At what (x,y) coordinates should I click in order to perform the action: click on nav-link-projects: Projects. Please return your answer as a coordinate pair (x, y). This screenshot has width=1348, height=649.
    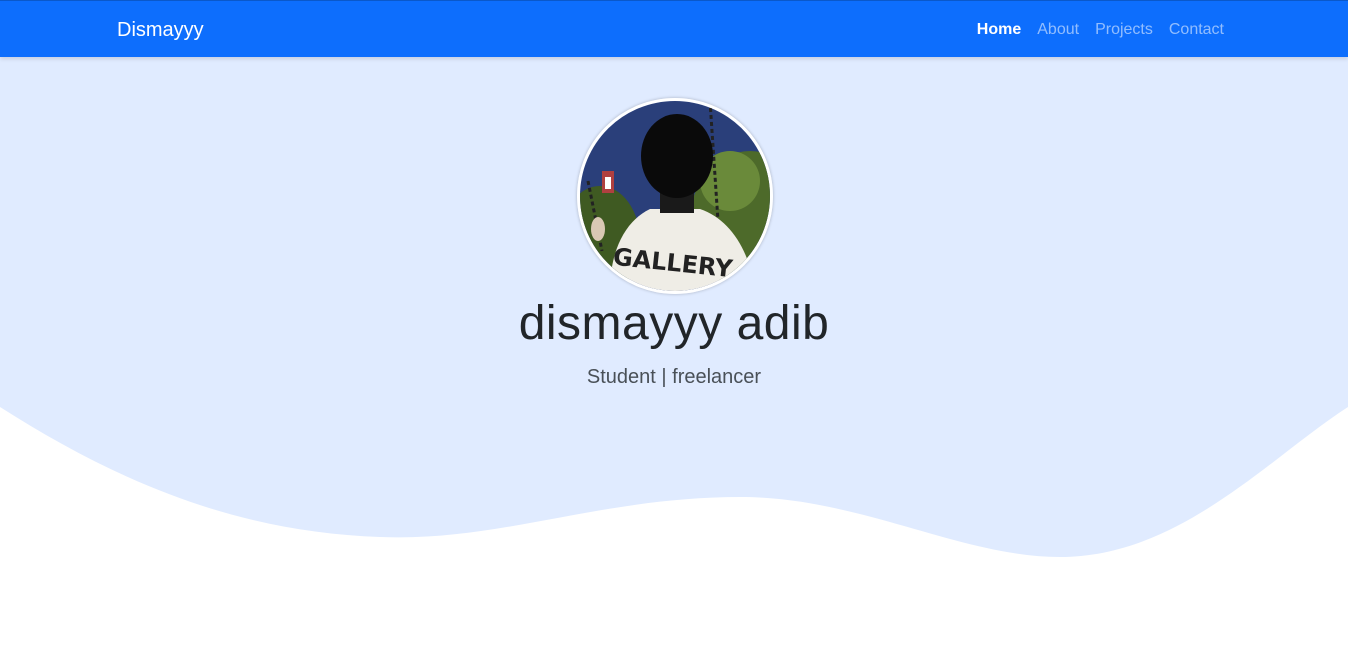
    Looking at the image, I should click on (1124, 29).